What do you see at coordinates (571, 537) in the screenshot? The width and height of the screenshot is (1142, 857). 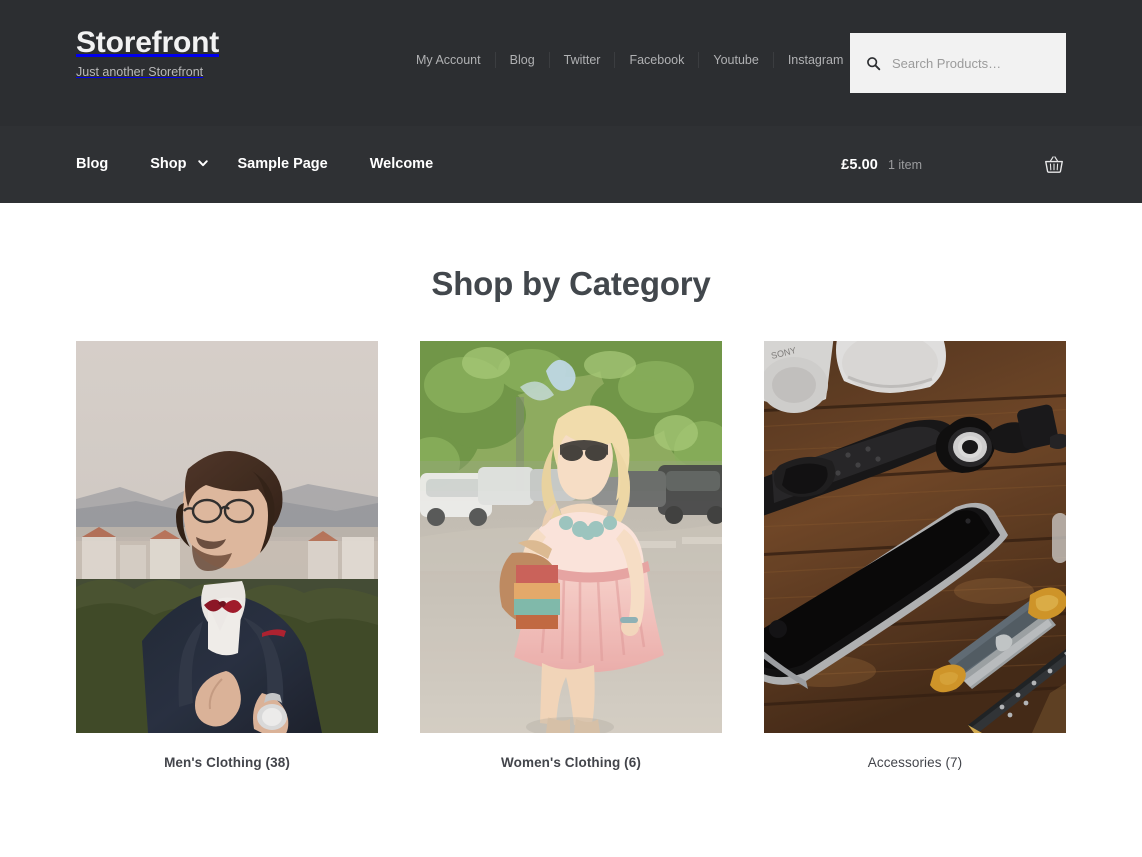 I see `category-thumbnail-womens-clothing` at bounding box center [571, 537].